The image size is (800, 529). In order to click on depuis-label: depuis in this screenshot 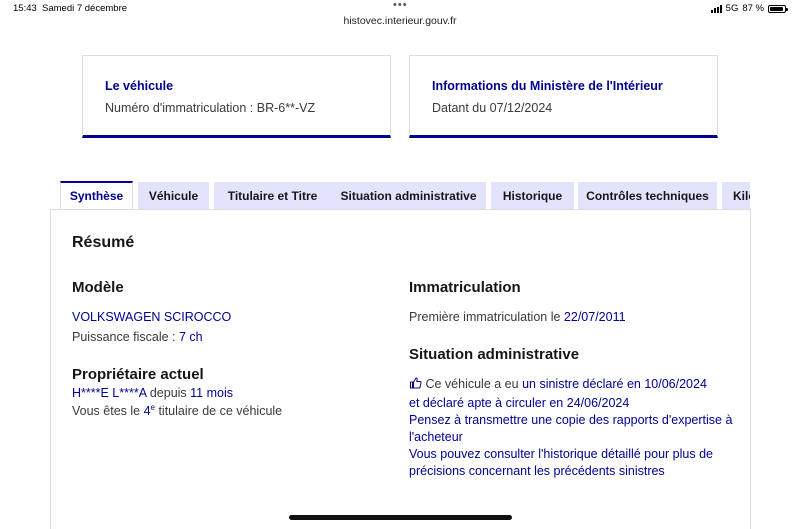, I will do `click(168, 393)`.